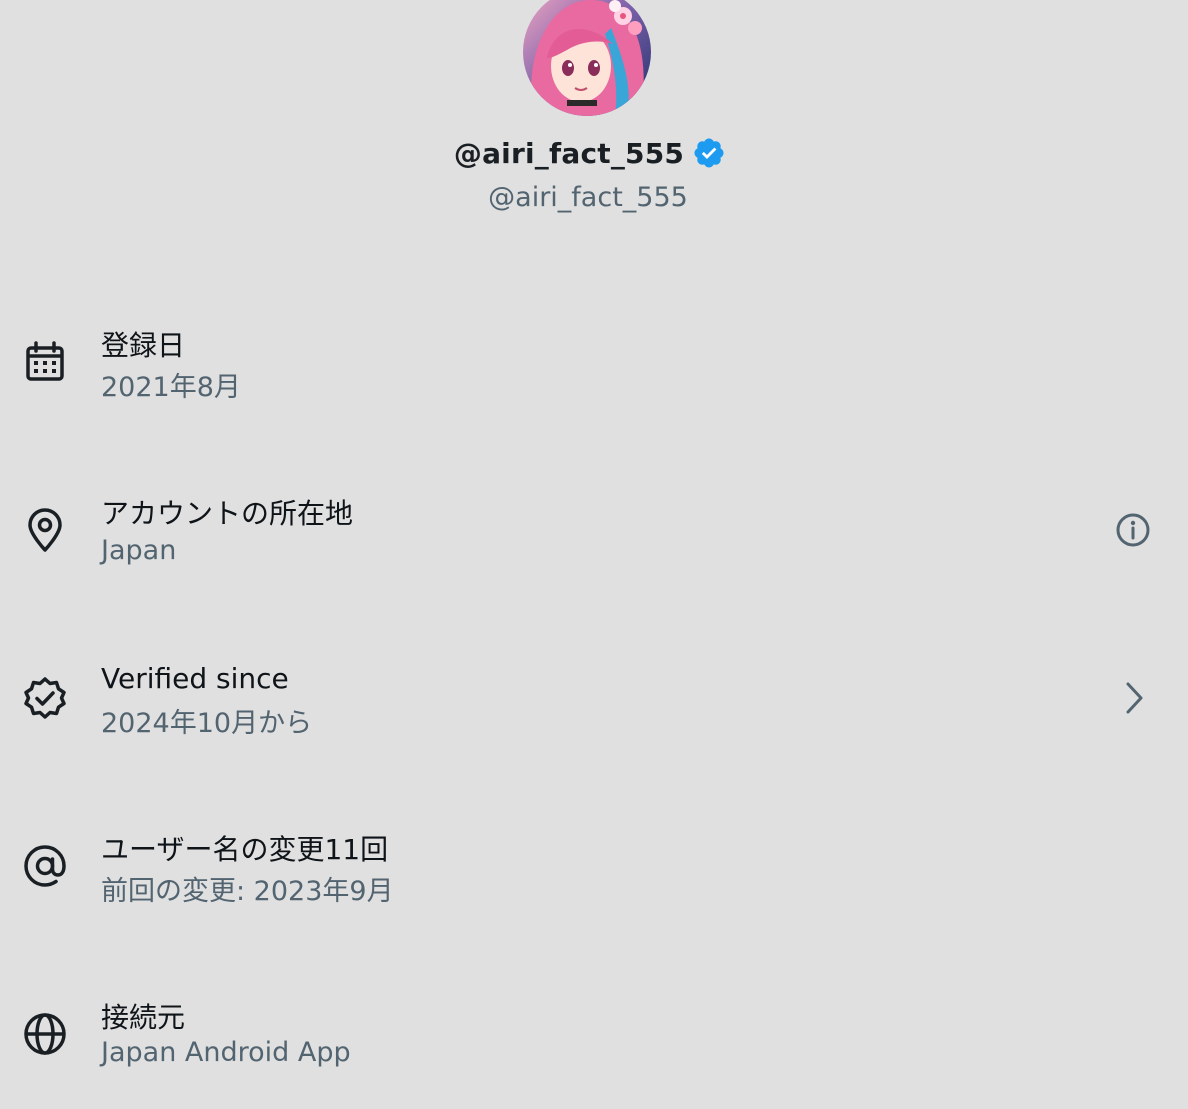  I want to click on row-title: Verified since, so click(195, 678).